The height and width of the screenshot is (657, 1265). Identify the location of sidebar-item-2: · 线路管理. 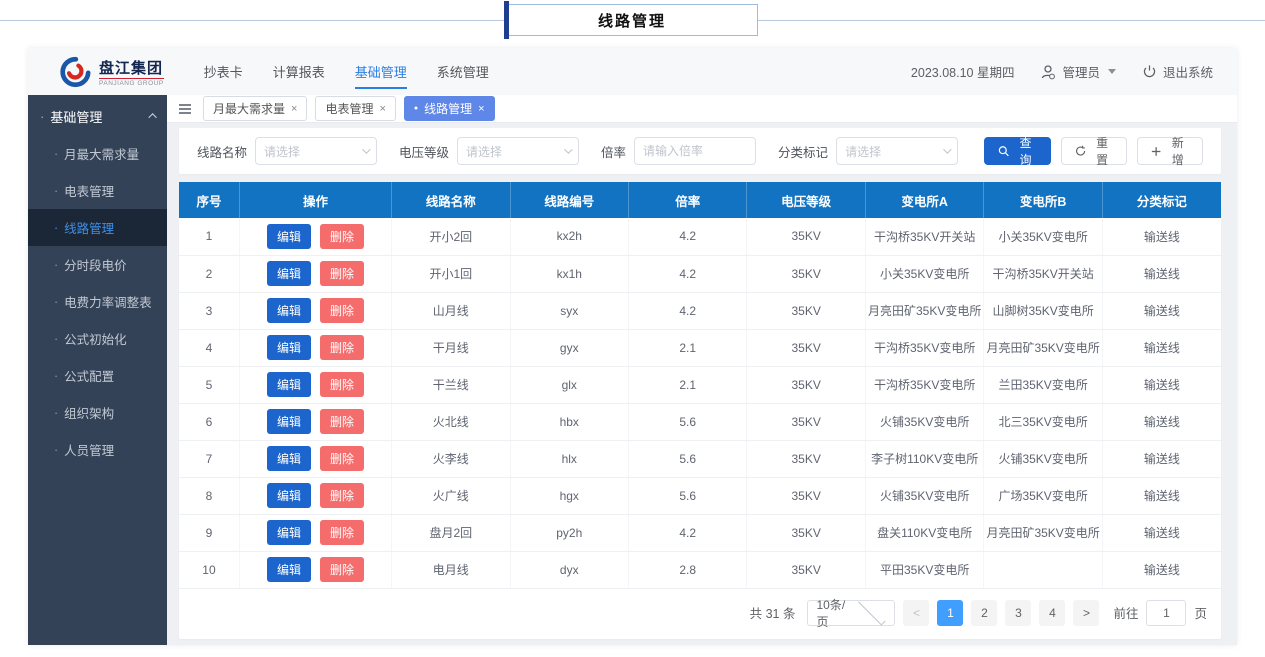
(97, 227).